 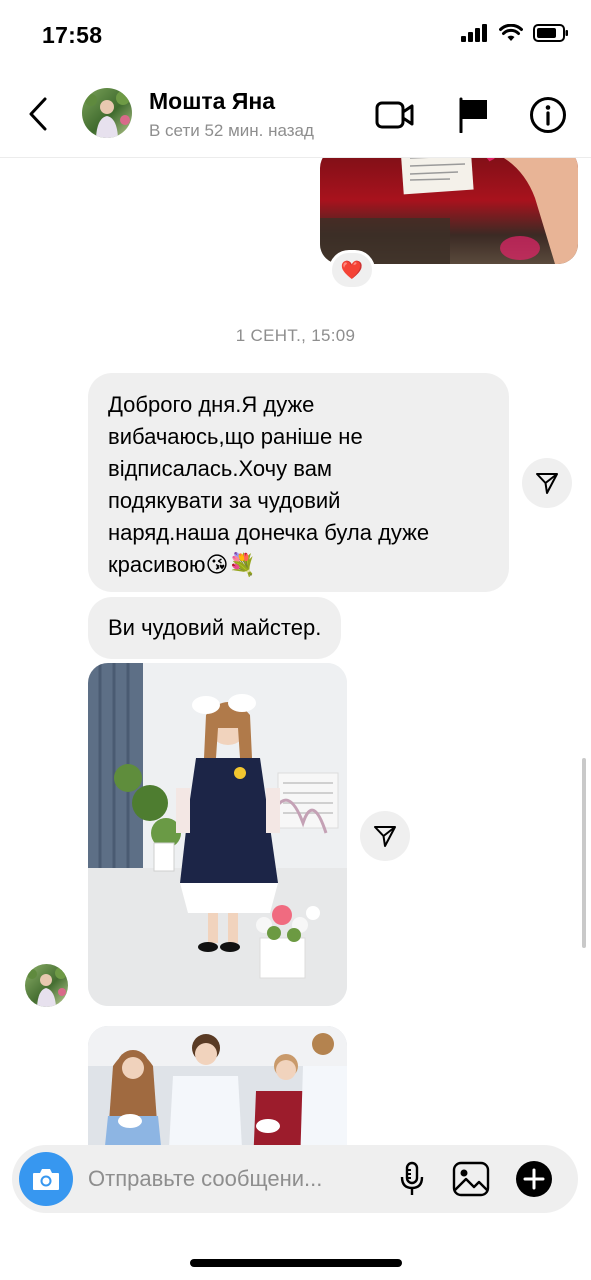 I want to click on voice-message-button, so click(x=412, y=1179).